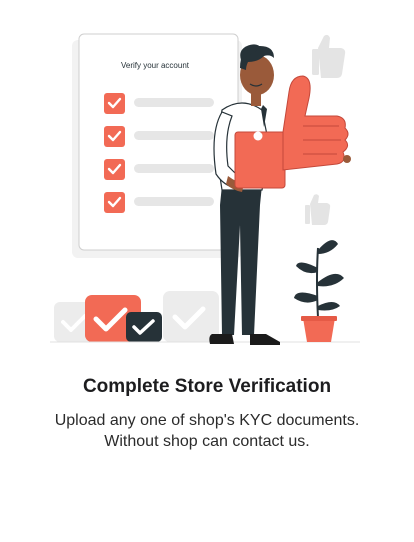 Image resolution: width=414 pixels, height=542 pixels. Describe the element at coordinates (207, 386) in the screenshot. I see `page-title: Complete Store Verification` at that location.